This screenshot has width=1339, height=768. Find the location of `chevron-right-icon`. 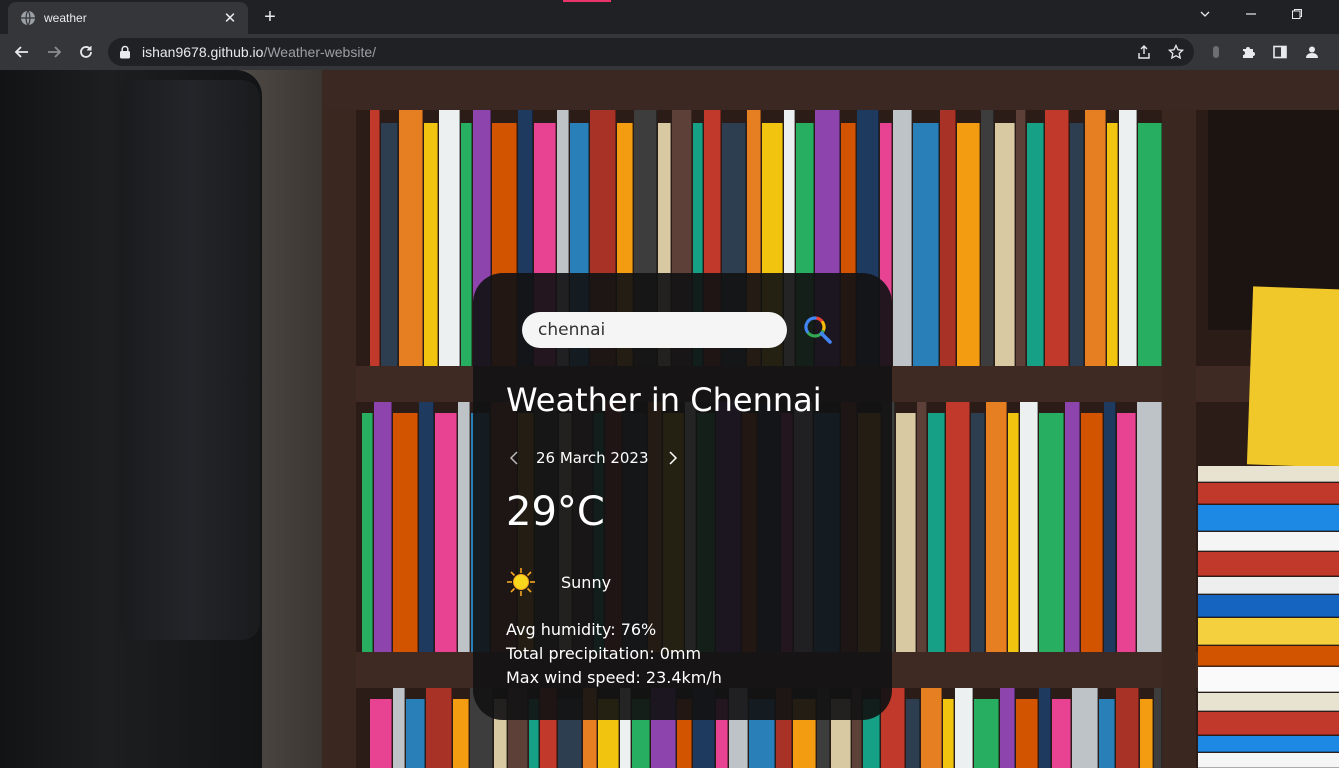

chevron-right-icon is located at coordinates (673, 458).